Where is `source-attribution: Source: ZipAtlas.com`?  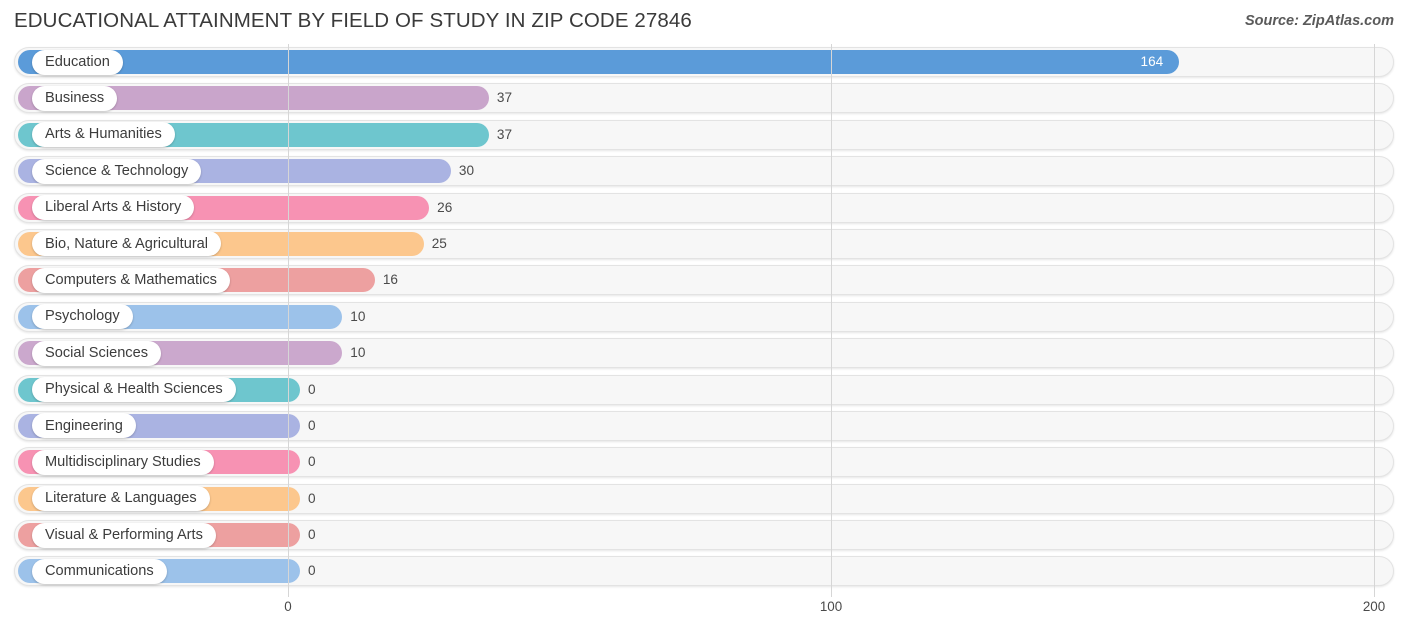 source-attribution: Source: ZipAtlas.com is located at coordinates (1319, 21).